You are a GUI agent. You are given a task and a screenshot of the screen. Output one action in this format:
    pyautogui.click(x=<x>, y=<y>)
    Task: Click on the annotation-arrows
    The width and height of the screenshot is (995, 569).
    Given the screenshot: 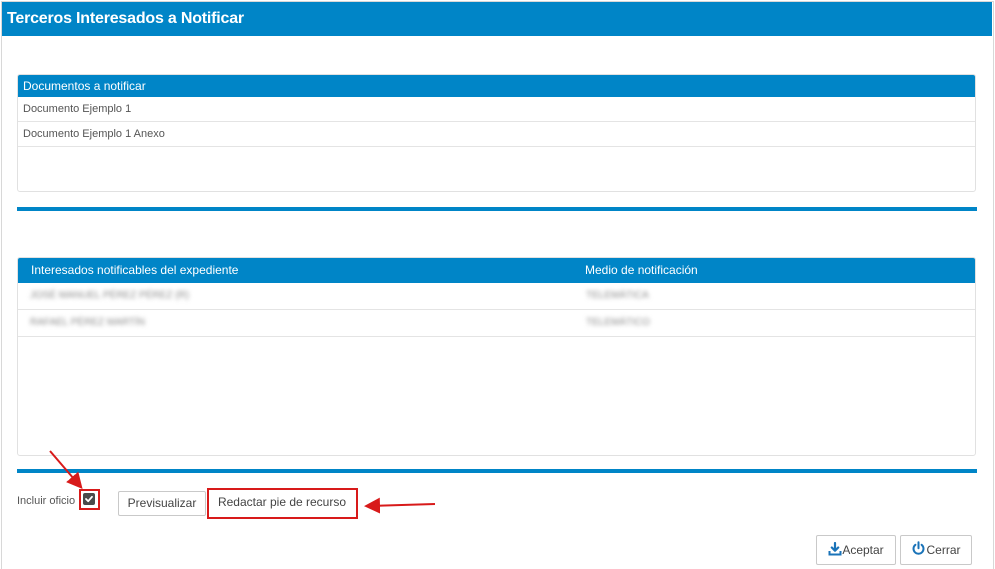 What is the action you would take?
    pyautogui.click(x=242, y=482)
    